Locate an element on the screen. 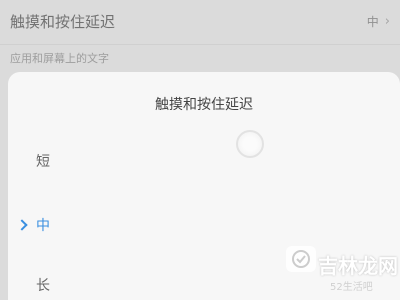  watermark-logo-icon is located at coordinates (301, 259).